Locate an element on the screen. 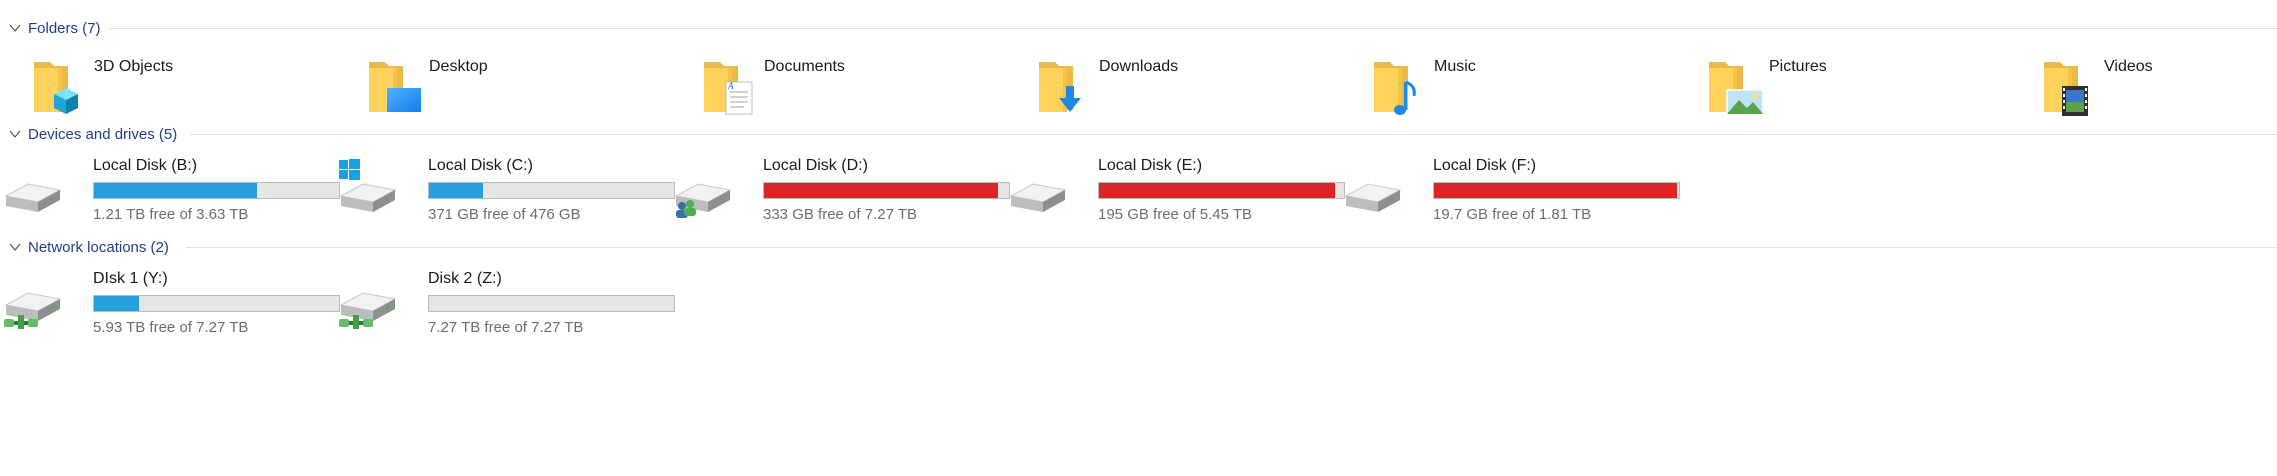  documents-folder-icon: A is located at coordinates (730, 84).